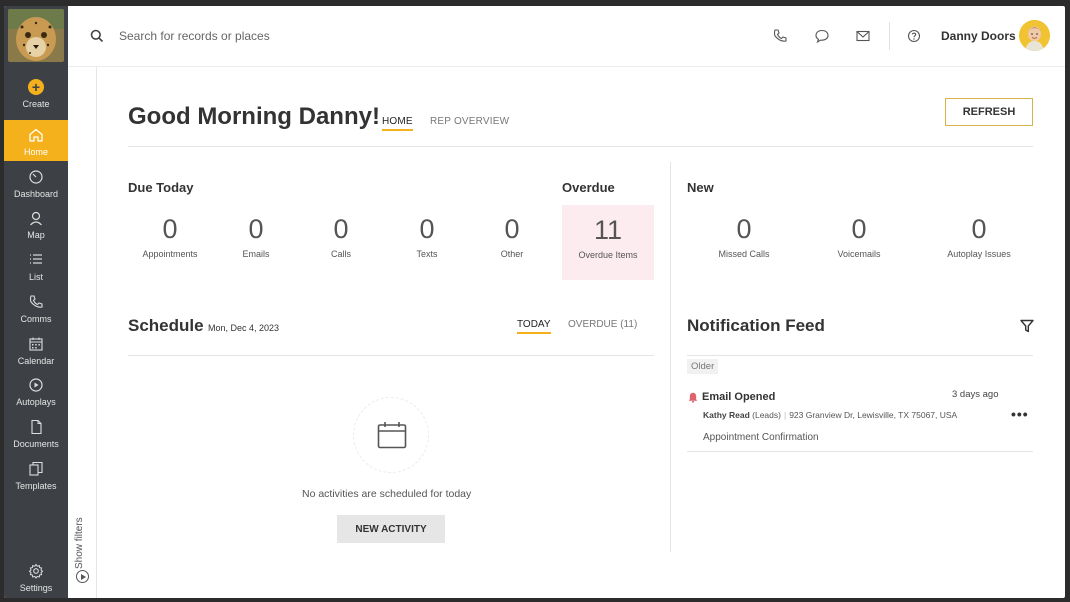  I want to click on settings-label: Settings, so click(36, 588).